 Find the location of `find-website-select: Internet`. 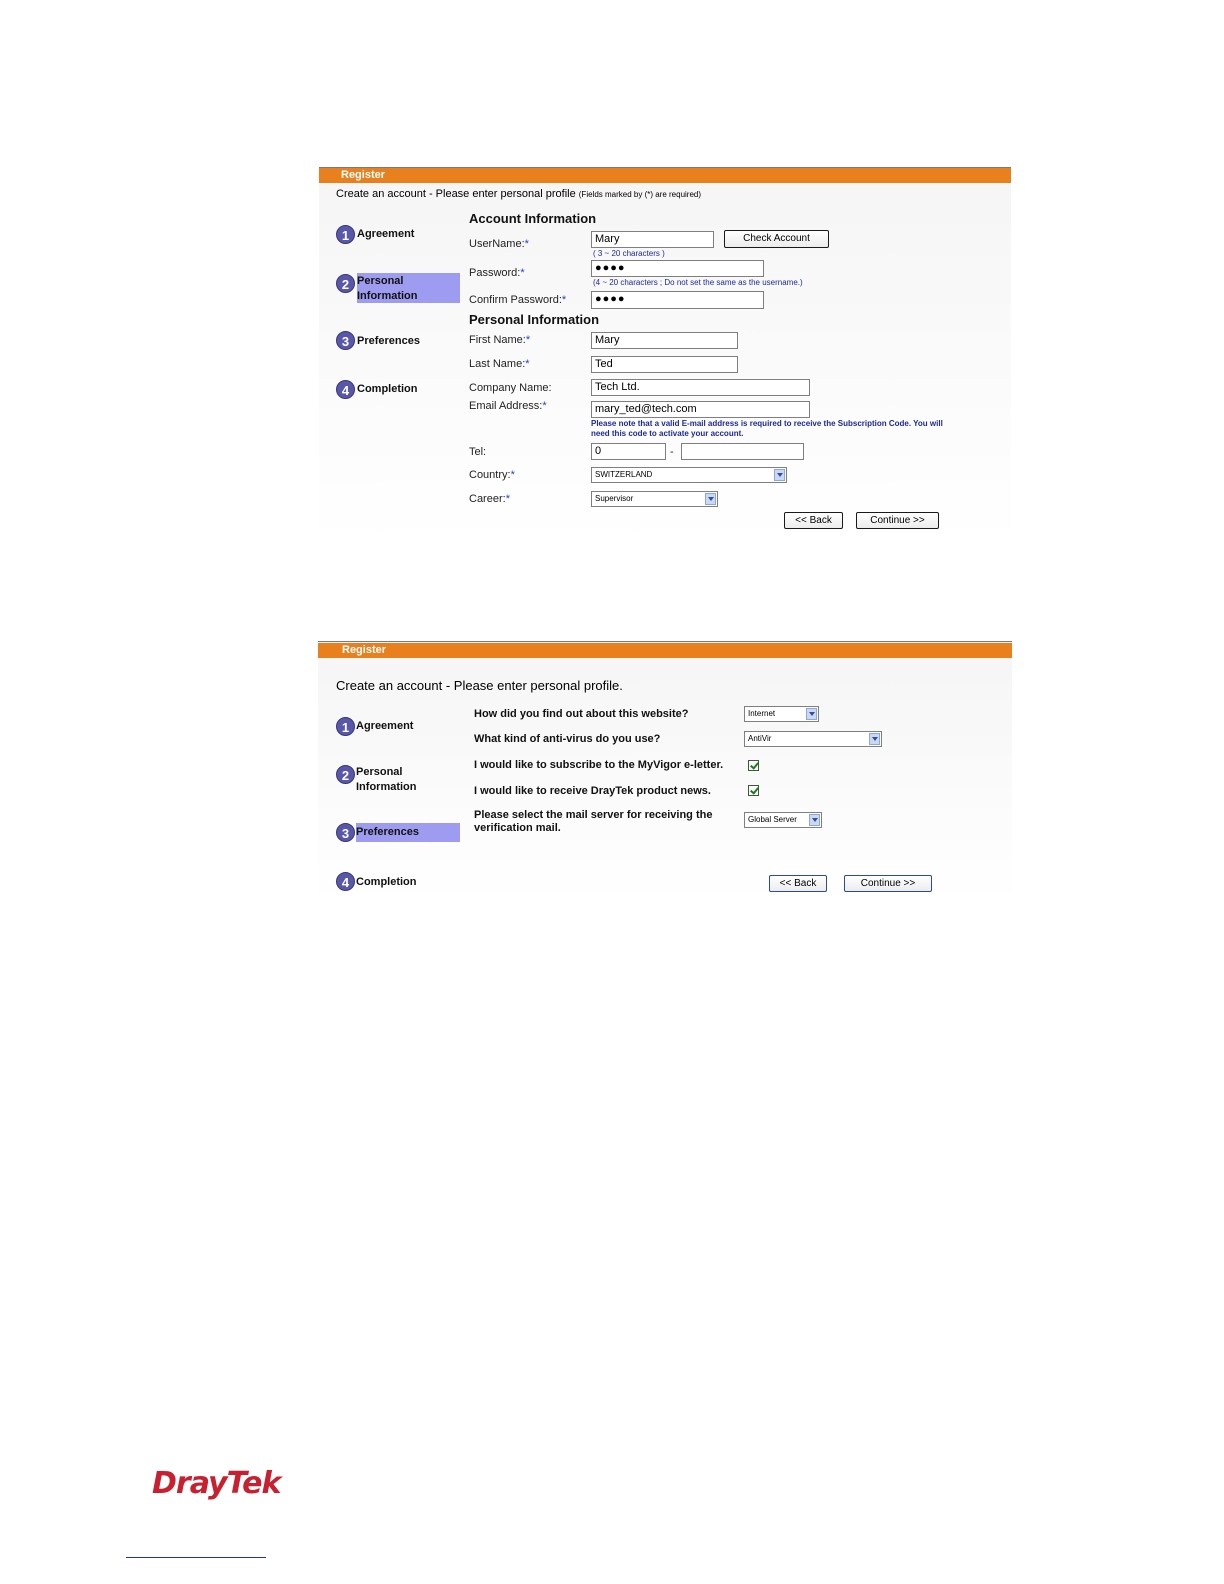

find-website-select: Internet is located at coordinates (781, 714).